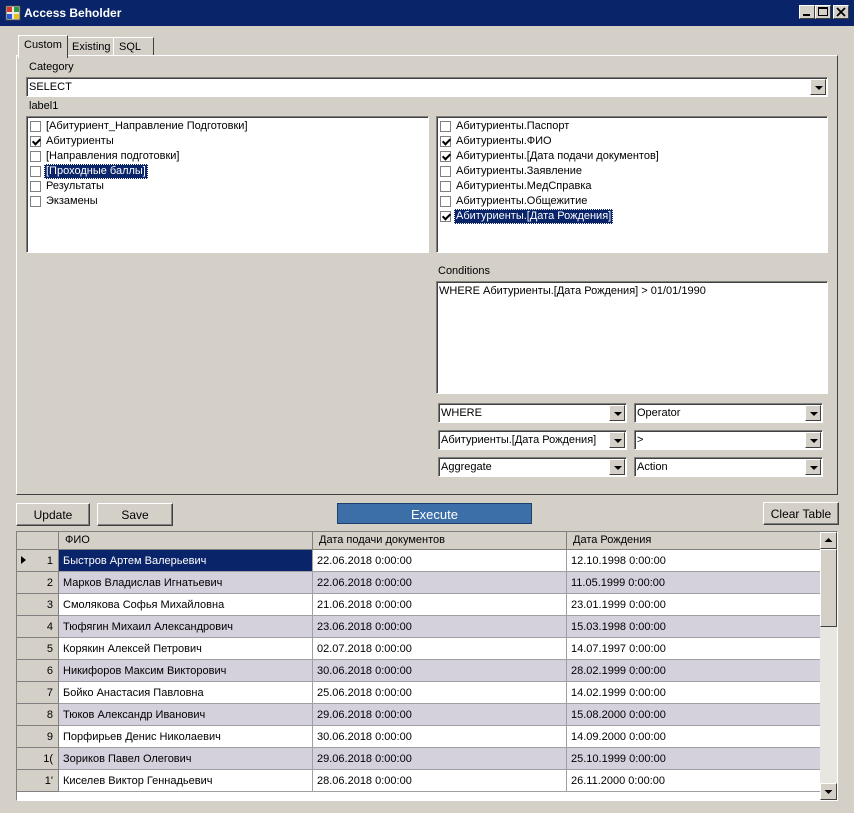 The height and width of the screenshot is (813, 854). I want to click on action-combobox: Action, so click(728, 467).